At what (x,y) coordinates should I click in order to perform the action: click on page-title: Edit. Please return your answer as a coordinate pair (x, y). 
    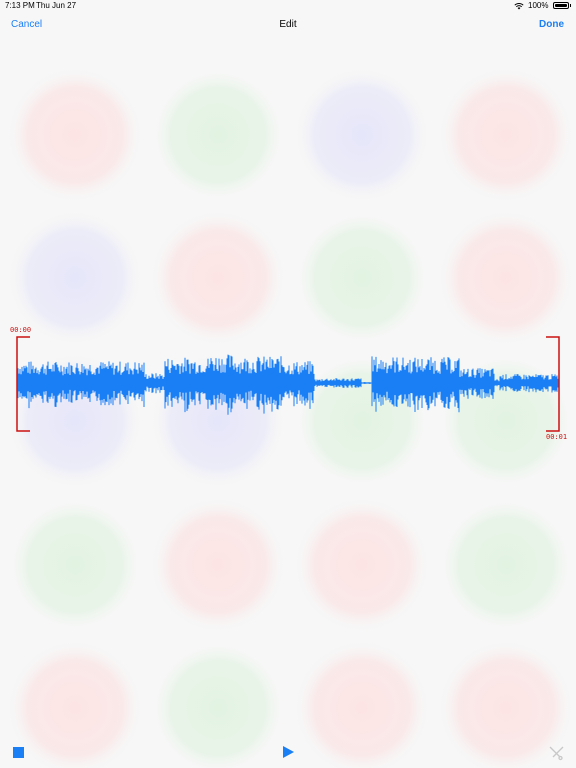
    Looking at the image, I should click on (288, 24).